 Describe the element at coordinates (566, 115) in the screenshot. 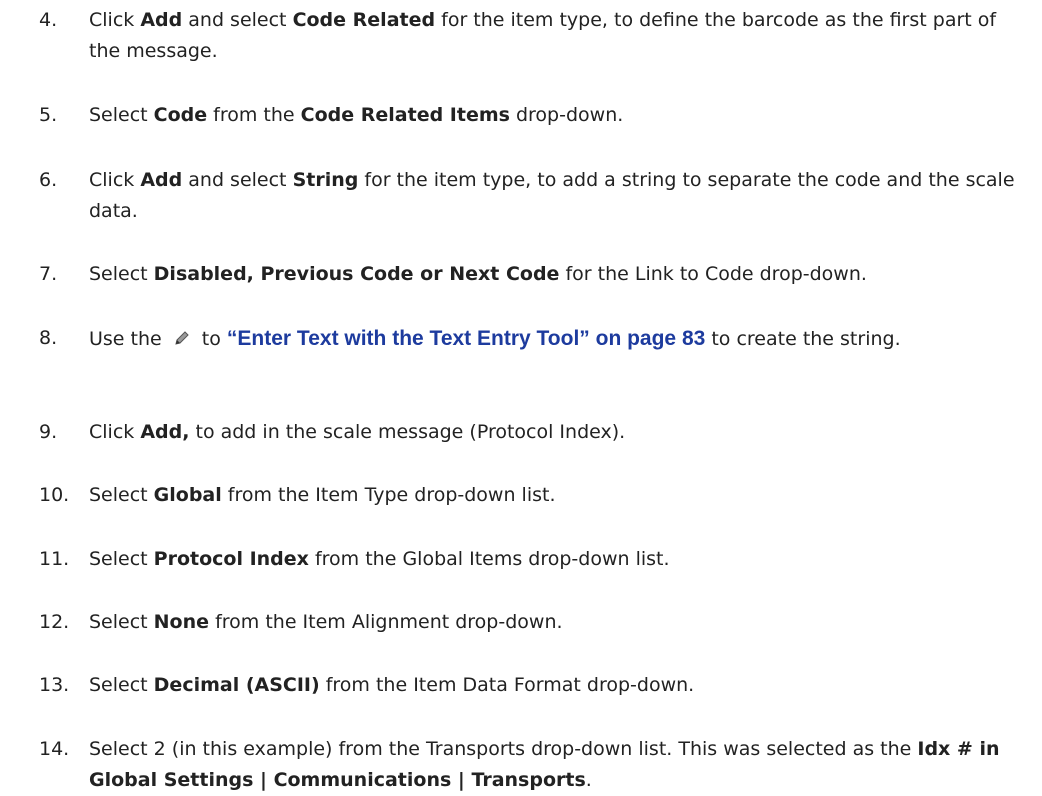

I see `step-text-run: drop-down.` at that location.